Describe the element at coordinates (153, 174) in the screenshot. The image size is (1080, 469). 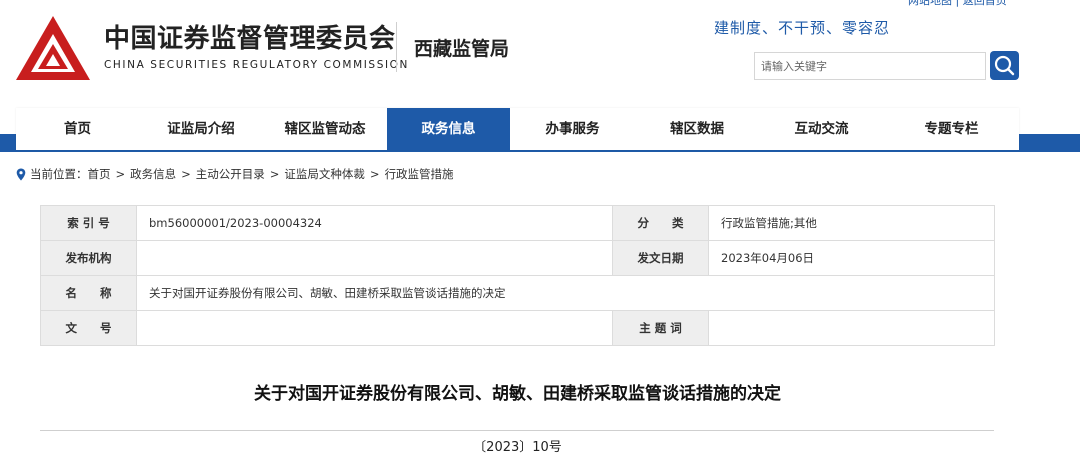
I see `breadcrumb-gov-info: 政务信息` at that location.